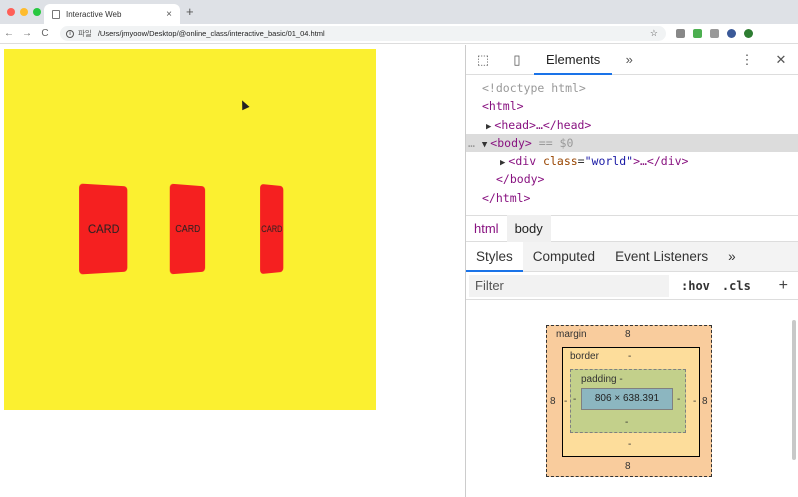 Image resolution: width=798 pixels, height=497 pixels. What do you see at coordinates (661, 257) in the screenshot?
I see `tab-event-listeners: Event Listeners` at bounding box center [661, 257].